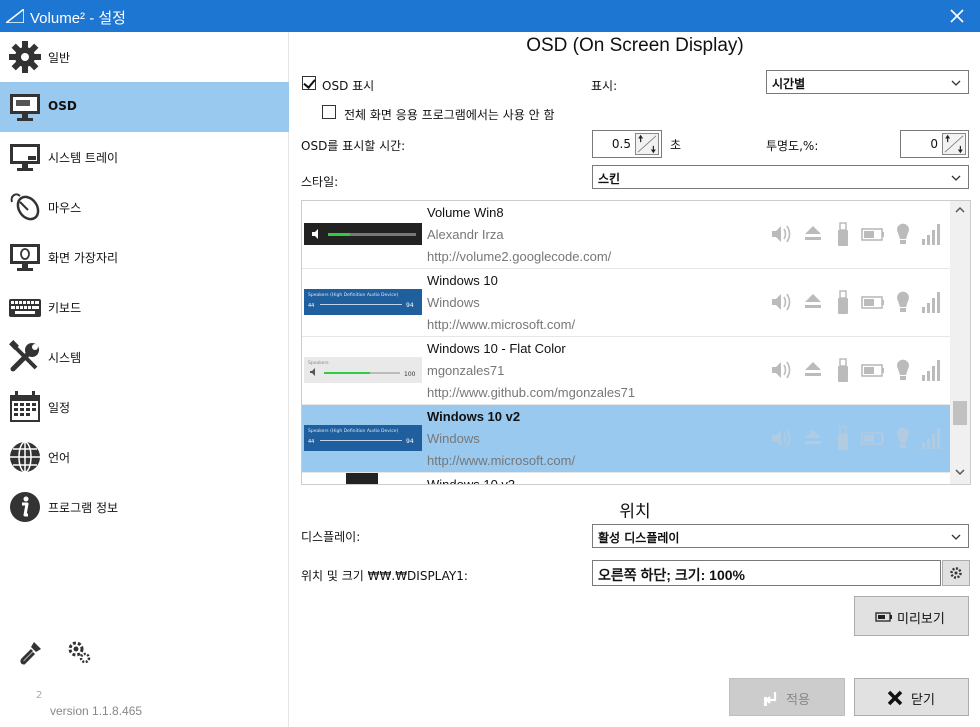 This screenshot has width=980, height=727. Describe the element at coordinates (604, 86) in the screenshot. I see `display-mode-label: 표시:` at that location.